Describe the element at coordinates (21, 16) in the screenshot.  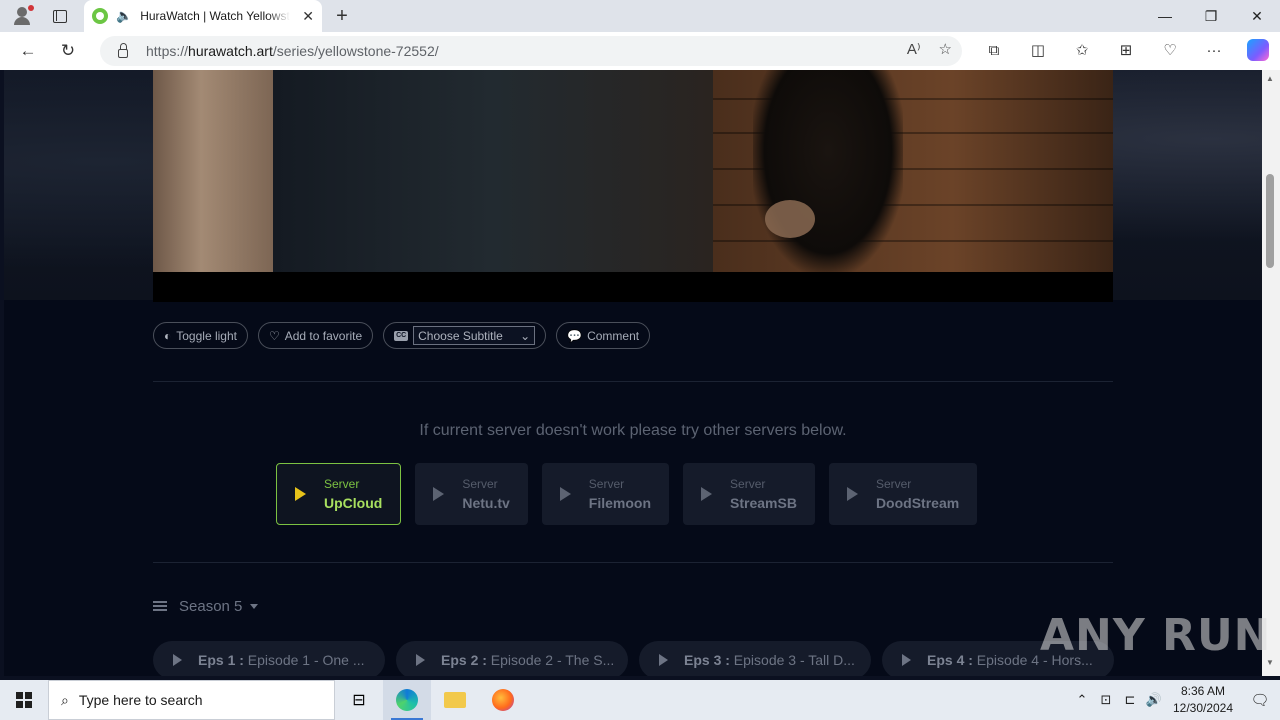
I see `profile-icon` at that location.